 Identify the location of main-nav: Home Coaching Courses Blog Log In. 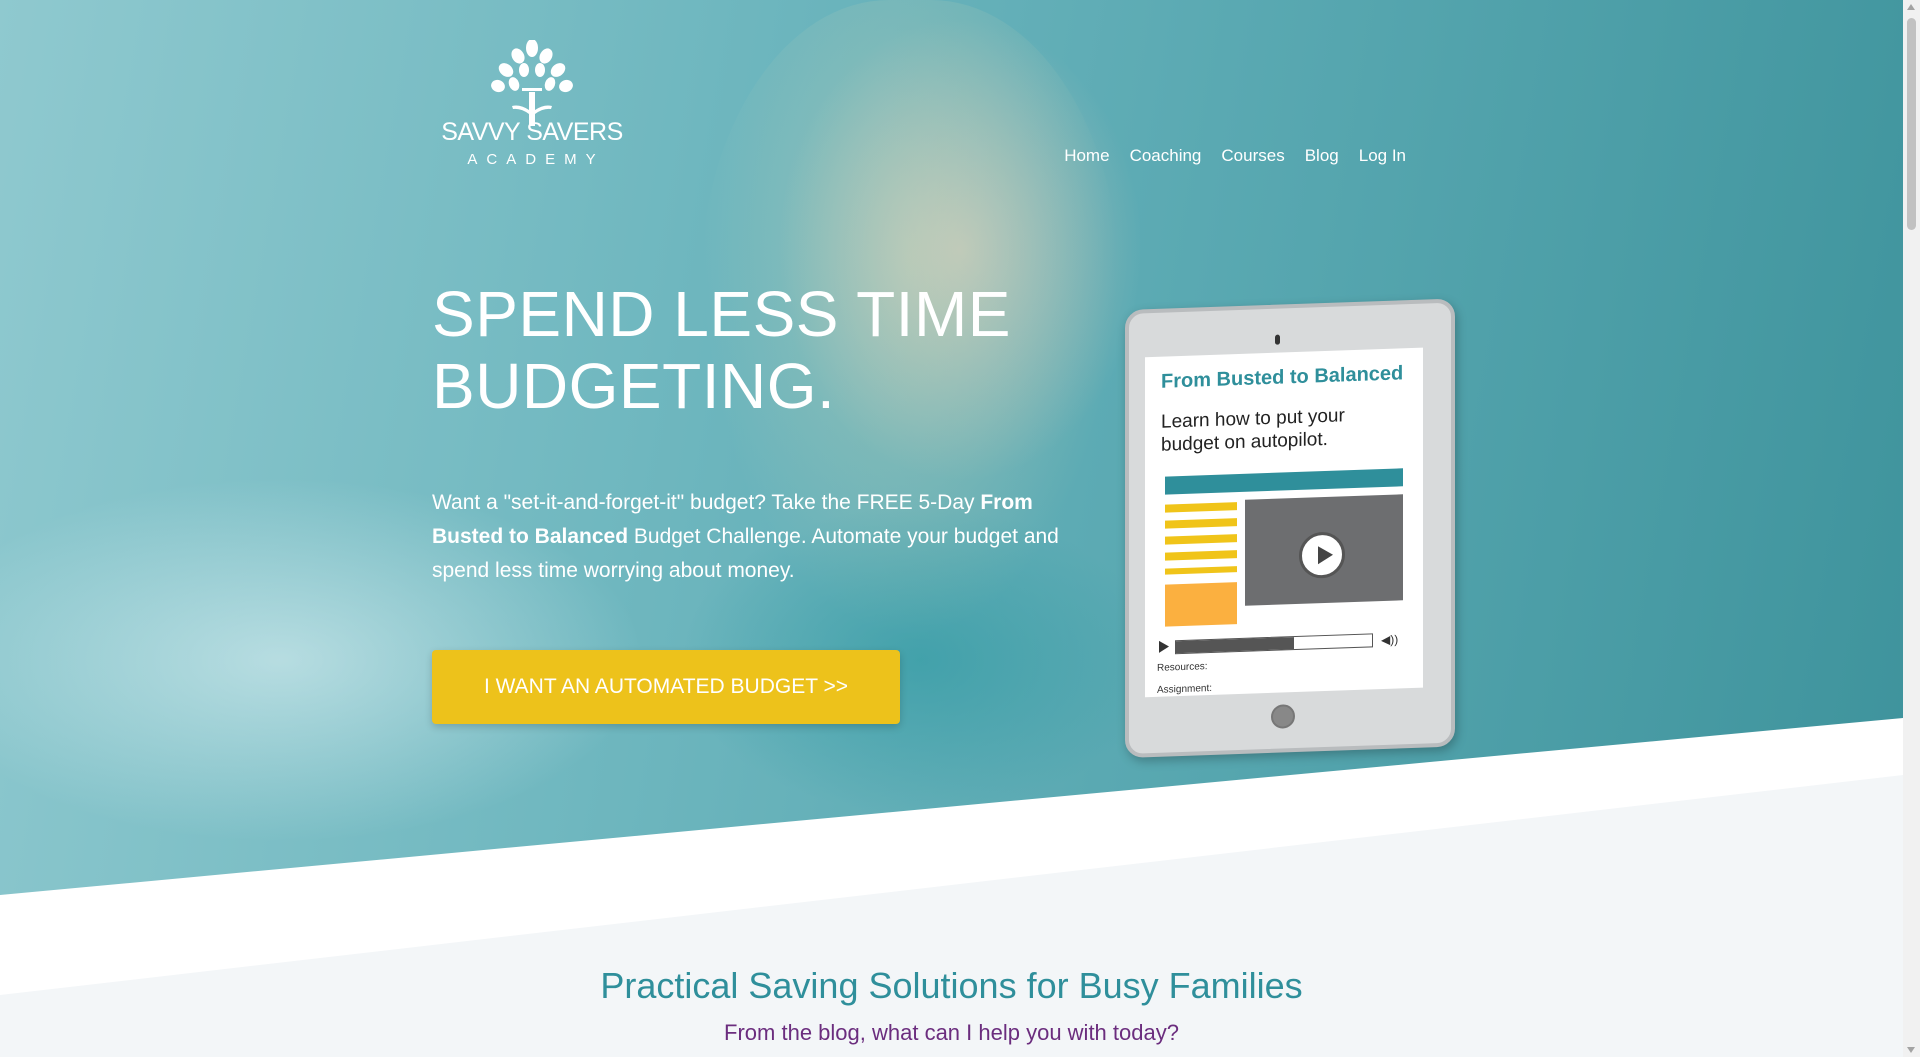
(1235, 156).